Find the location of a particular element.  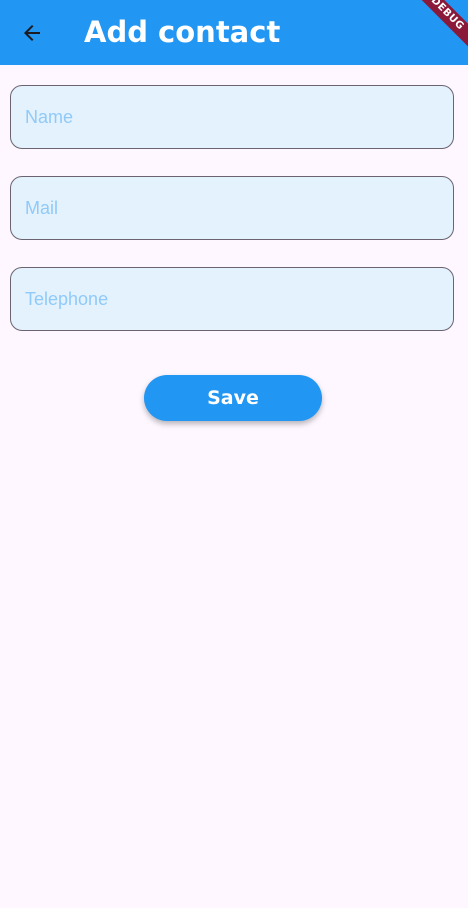

save-button: Save is located at coordinates (233, 398).